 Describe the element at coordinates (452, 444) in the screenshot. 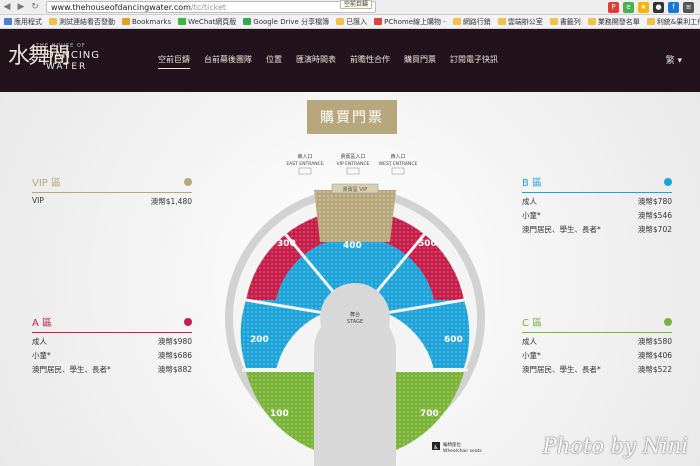

I see `wheelchair-label: 輪椅座位` at that location.